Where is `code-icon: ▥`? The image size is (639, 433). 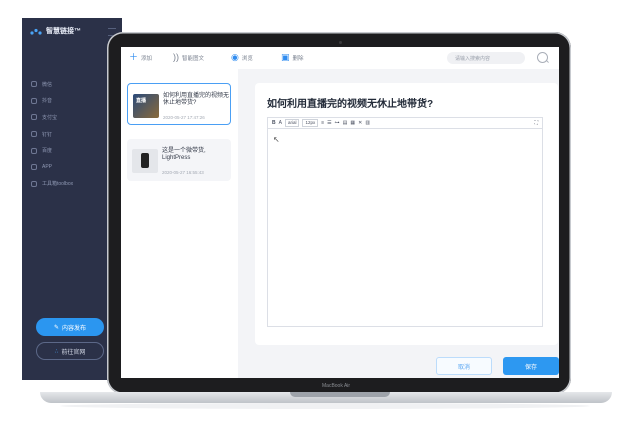
code-icon: ▥ is located at coordinates (367, 123).